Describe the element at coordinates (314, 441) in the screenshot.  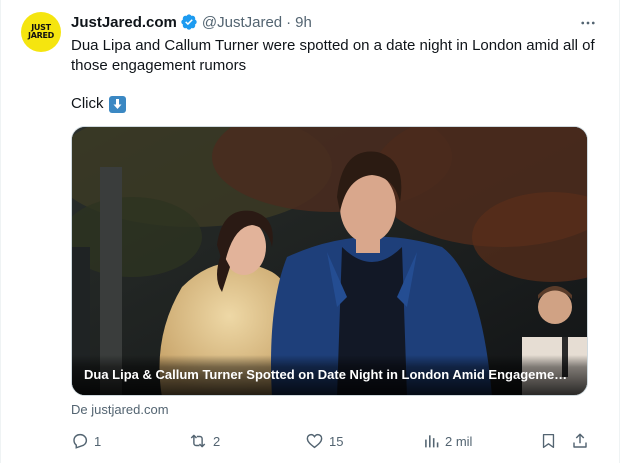
I see `heart-icon` at that location.